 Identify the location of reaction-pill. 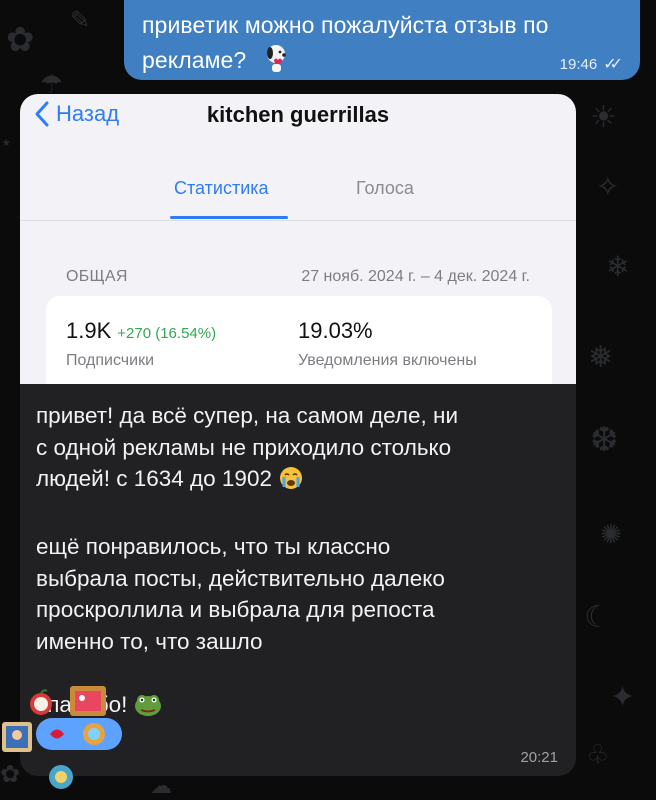
(79, 736).